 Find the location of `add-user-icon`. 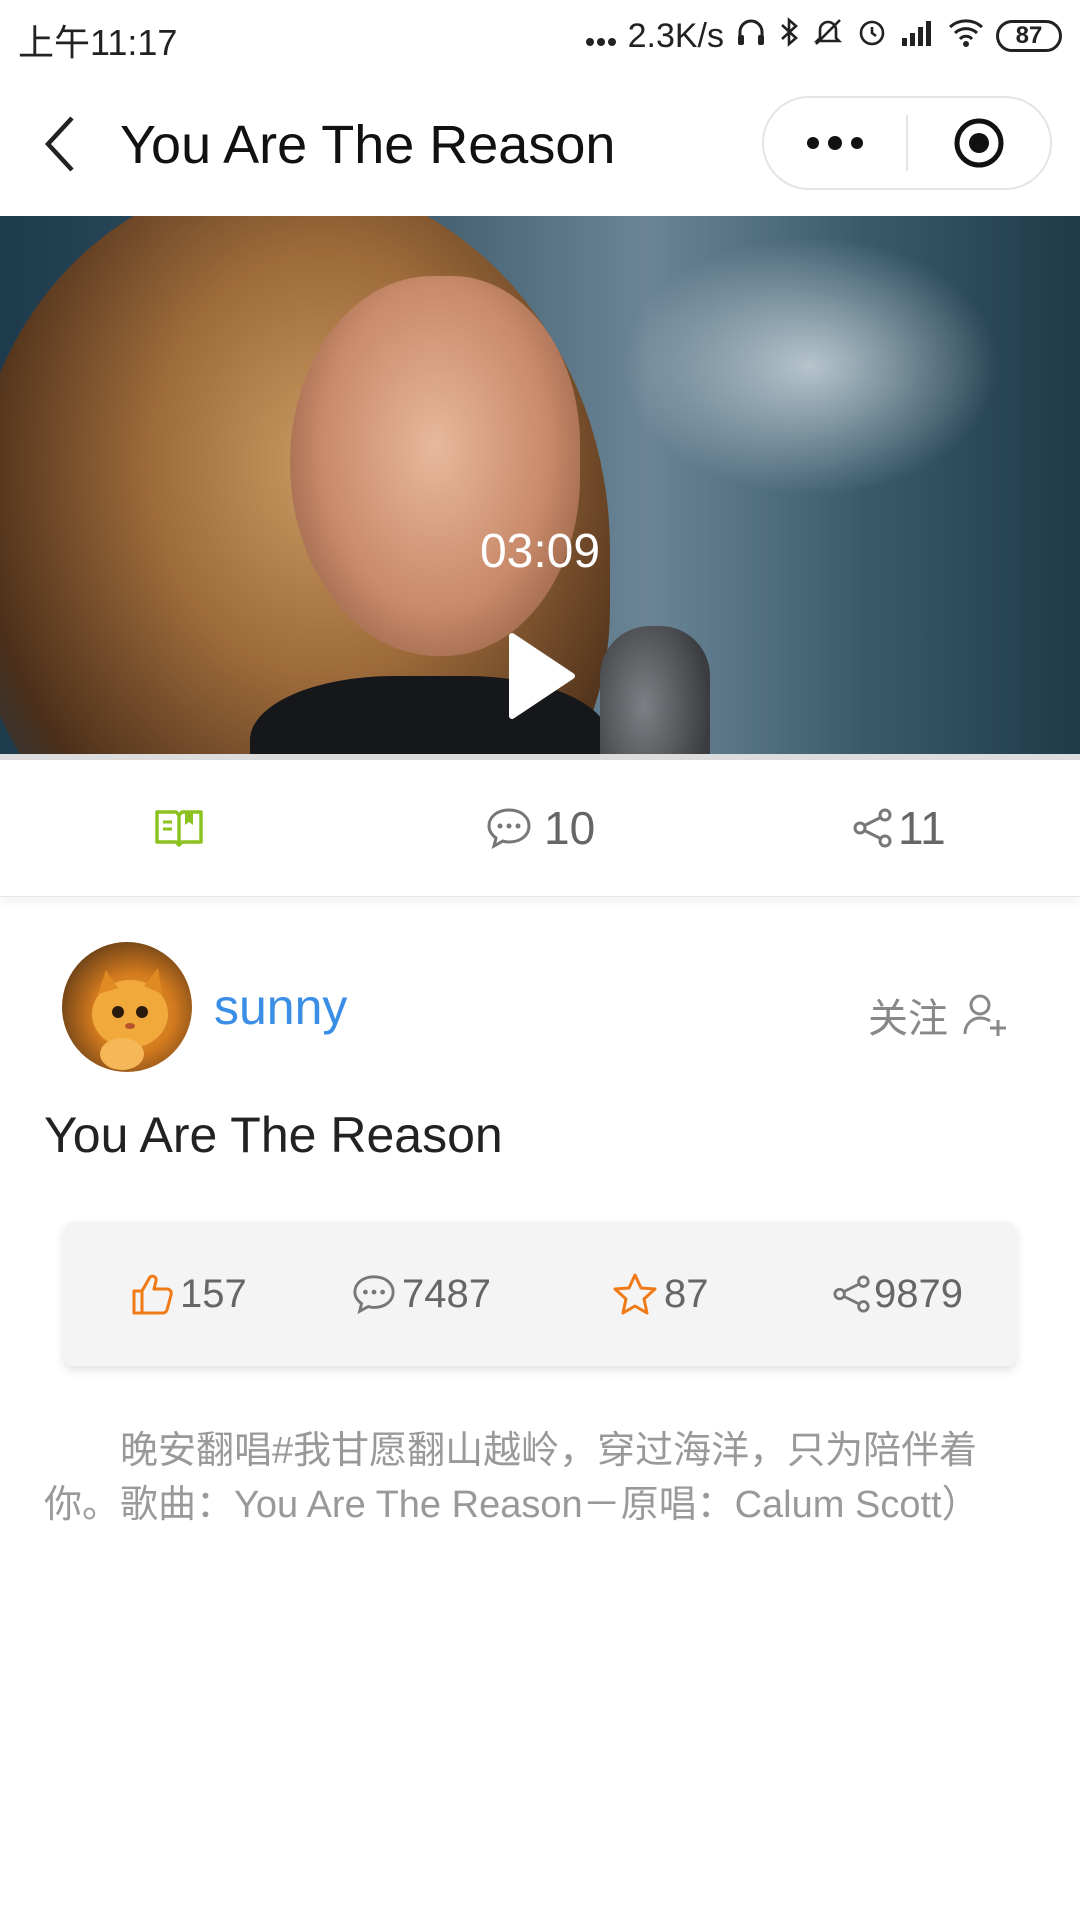

add-user-icon is located at coordinates (984, 1015).